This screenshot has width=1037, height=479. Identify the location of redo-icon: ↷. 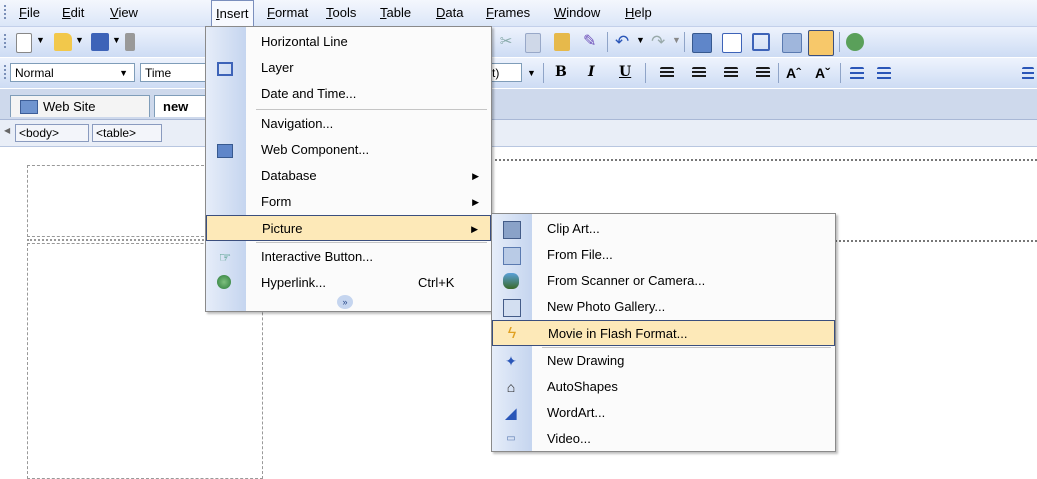
(660, 42).